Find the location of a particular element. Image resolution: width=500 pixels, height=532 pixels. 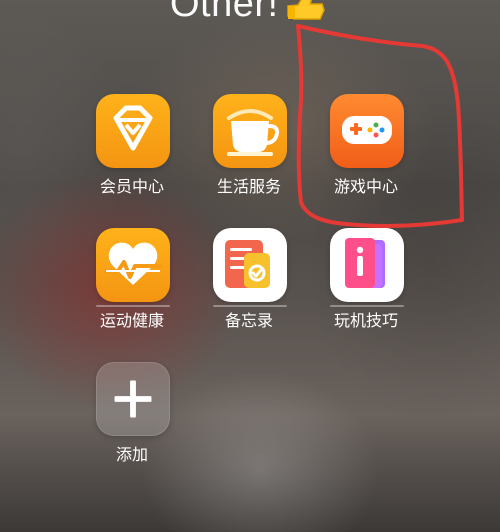

app-health: 运动健康 is located at coordinates (132, 289).